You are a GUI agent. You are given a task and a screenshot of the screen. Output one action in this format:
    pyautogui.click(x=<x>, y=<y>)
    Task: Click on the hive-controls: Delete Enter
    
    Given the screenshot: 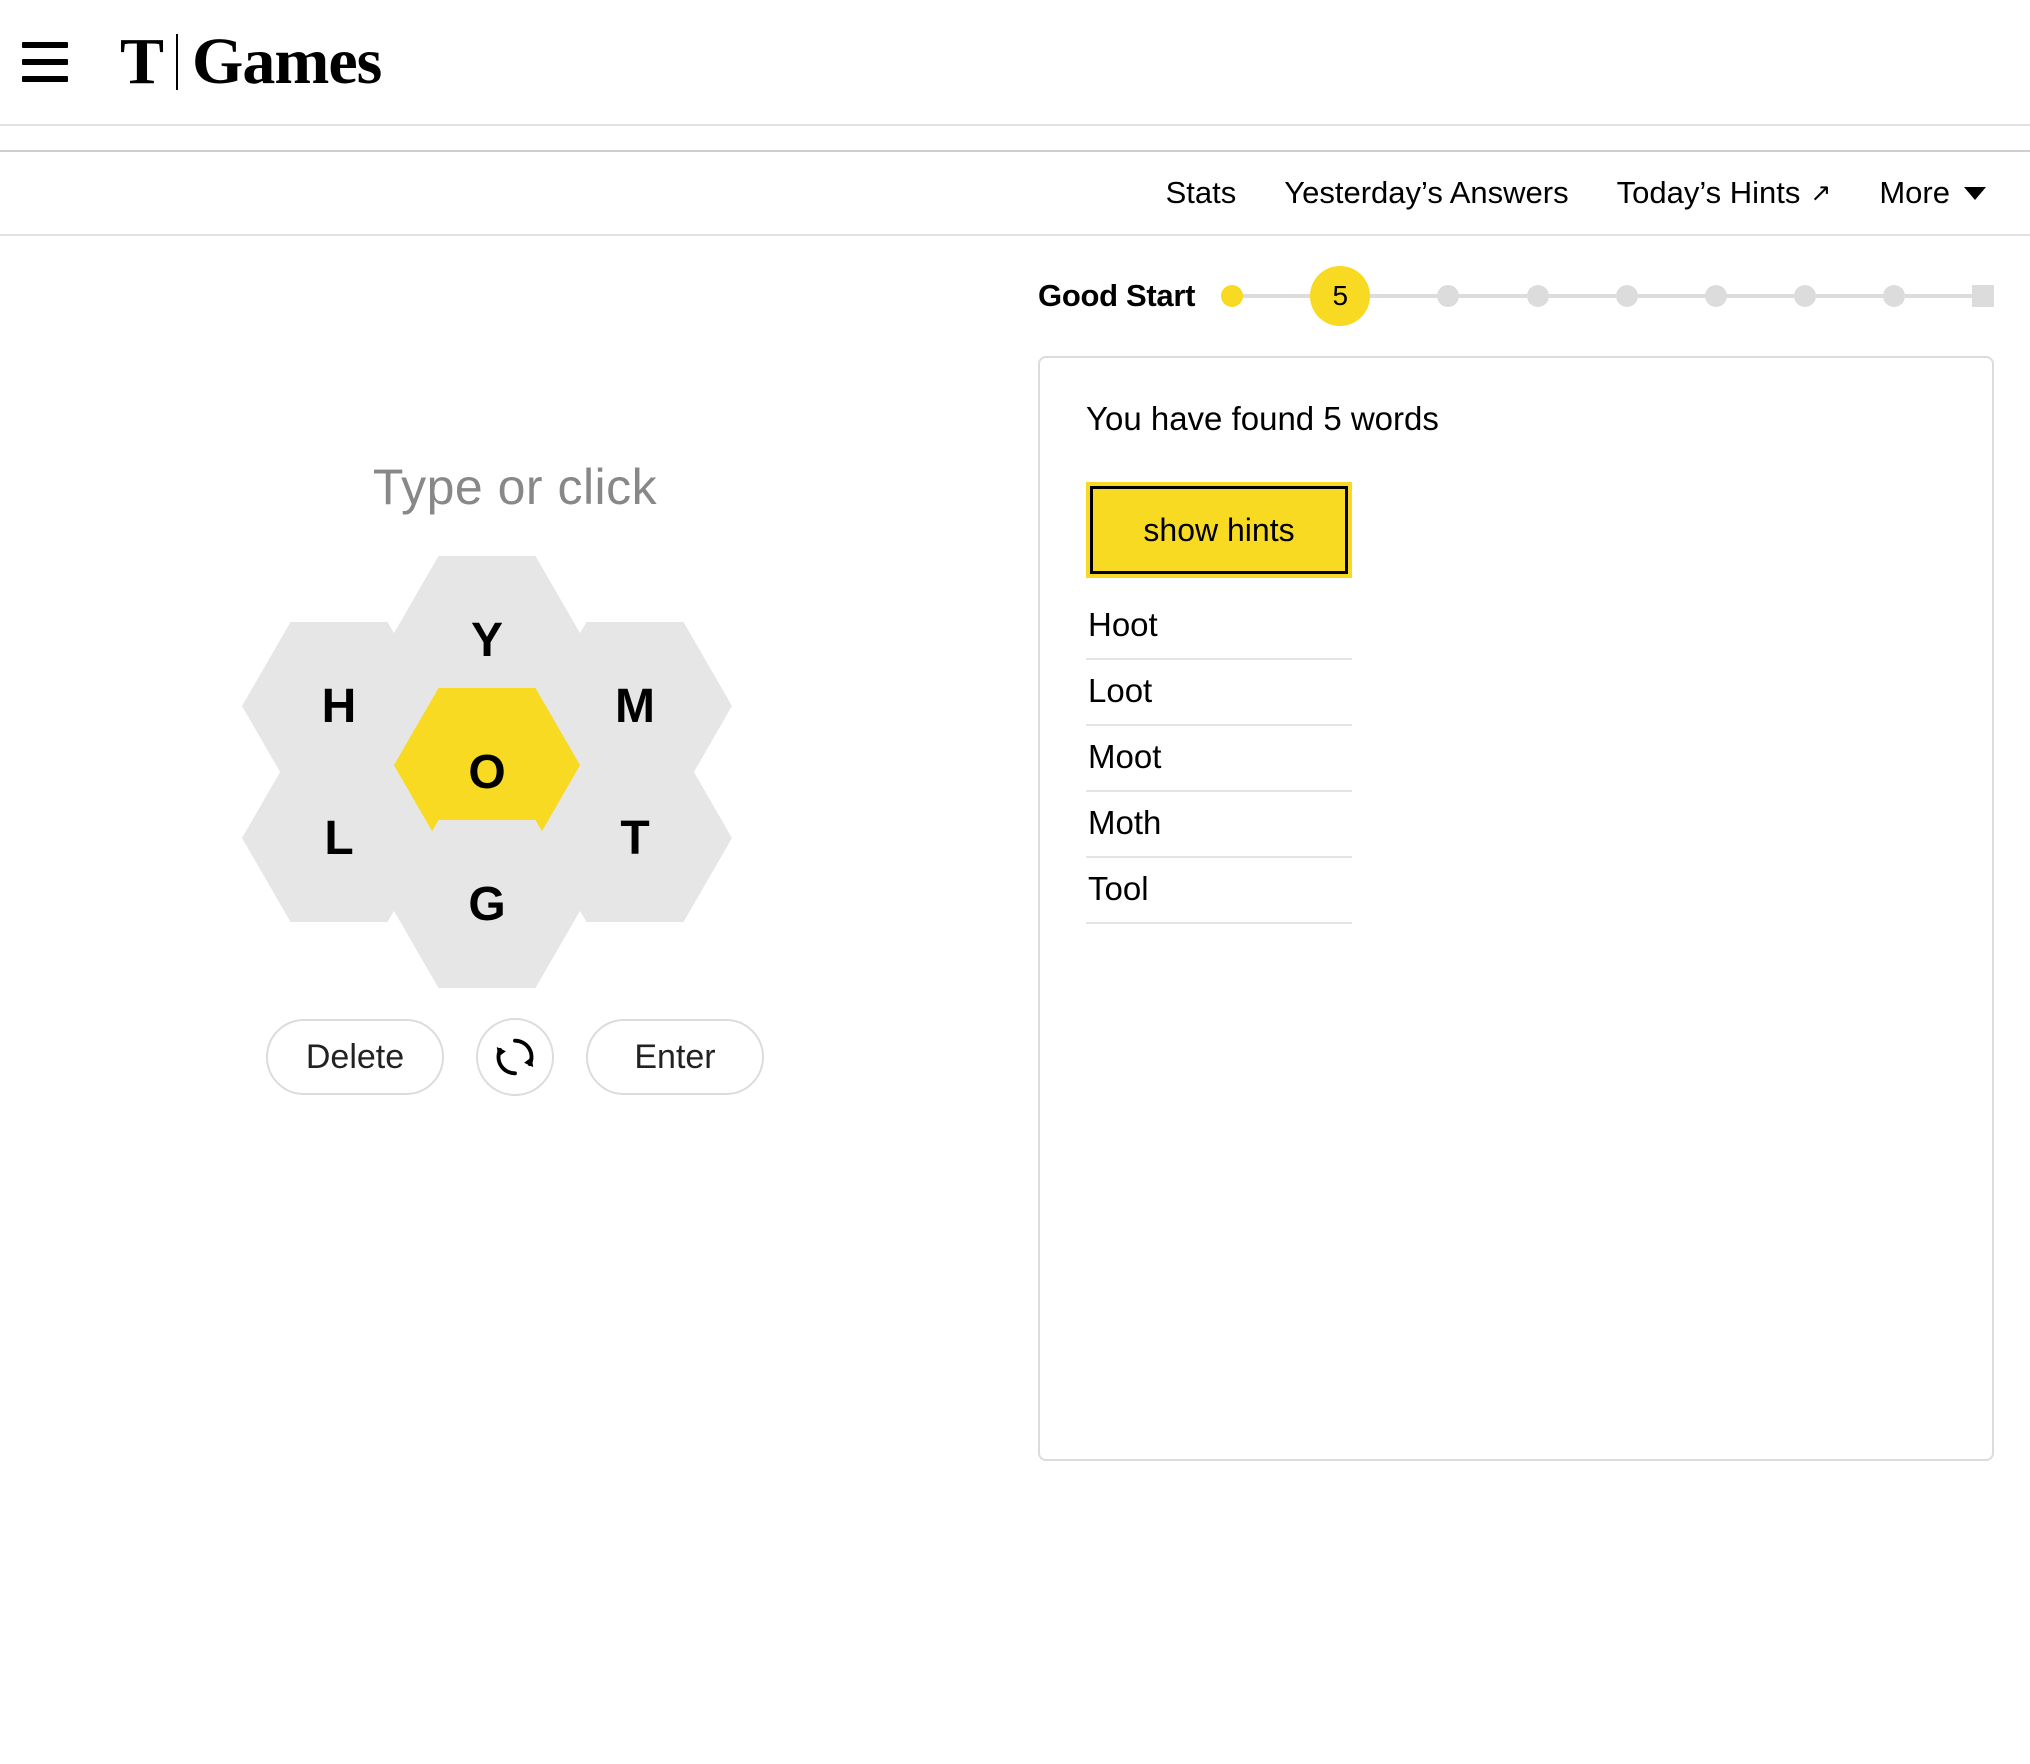 What is the action you would take?
    pyautogui.click(x=515, y=1057)
    